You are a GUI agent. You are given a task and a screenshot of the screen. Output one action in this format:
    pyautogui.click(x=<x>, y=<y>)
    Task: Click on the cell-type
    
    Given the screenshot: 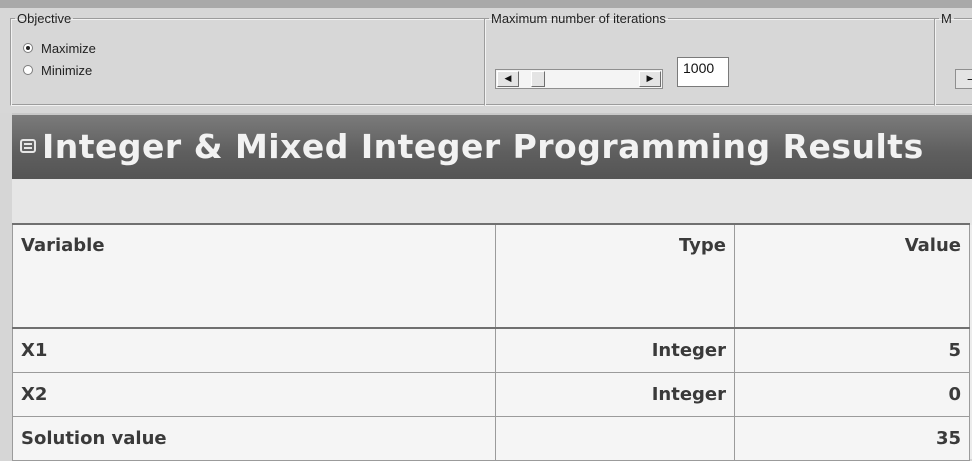 What is the action you would take?
    pyautogui.click(x=615, y=438)
    